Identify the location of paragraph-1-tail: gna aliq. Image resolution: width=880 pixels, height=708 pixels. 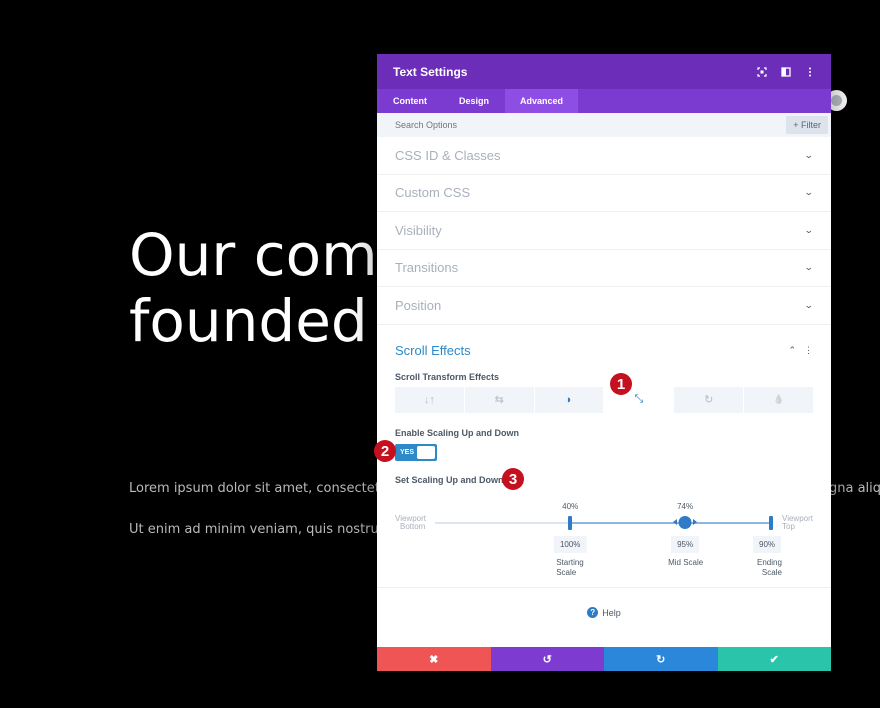
(855, 488).